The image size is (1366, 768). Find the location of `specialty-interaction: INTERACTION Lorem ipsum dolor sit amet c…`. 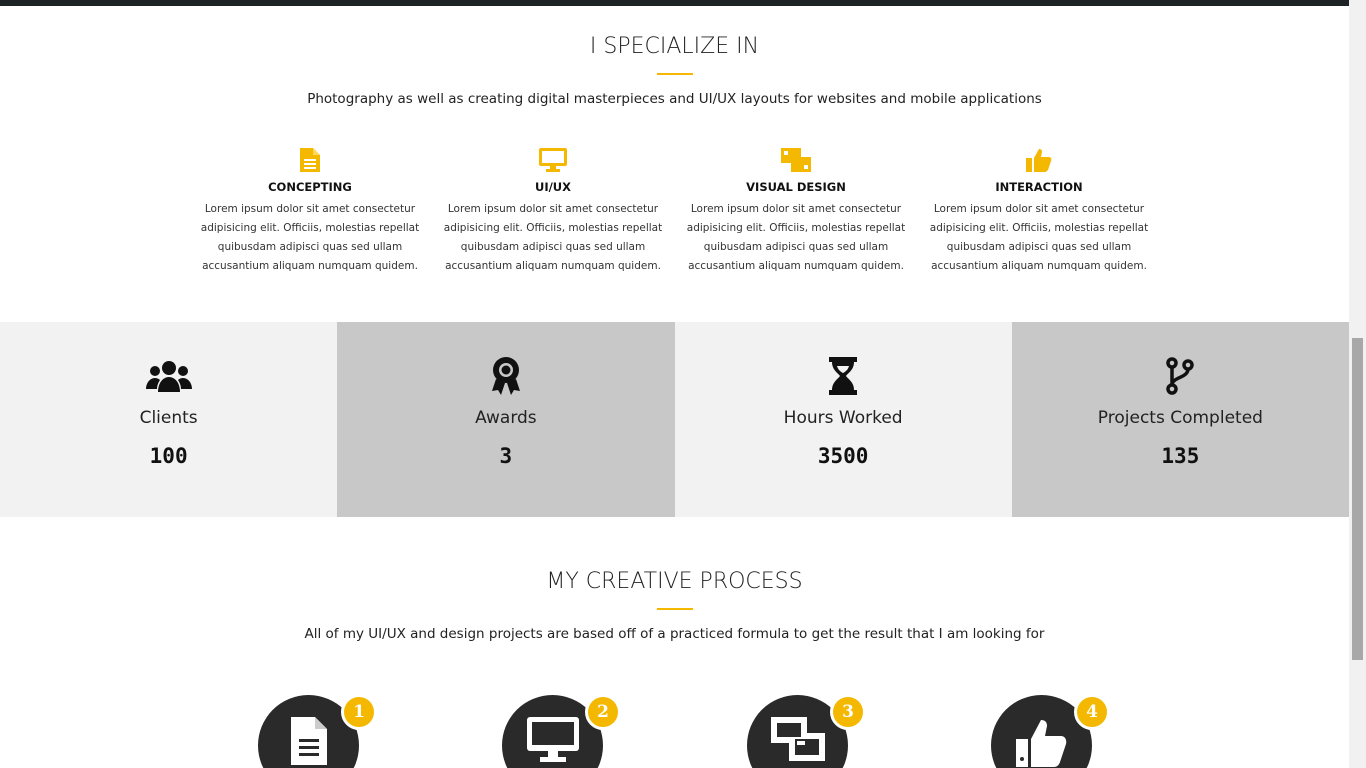

specialty-interaction: INTERACTION Lorem ipsum dolor sit amet c… is located at coordinates (1039, 211).